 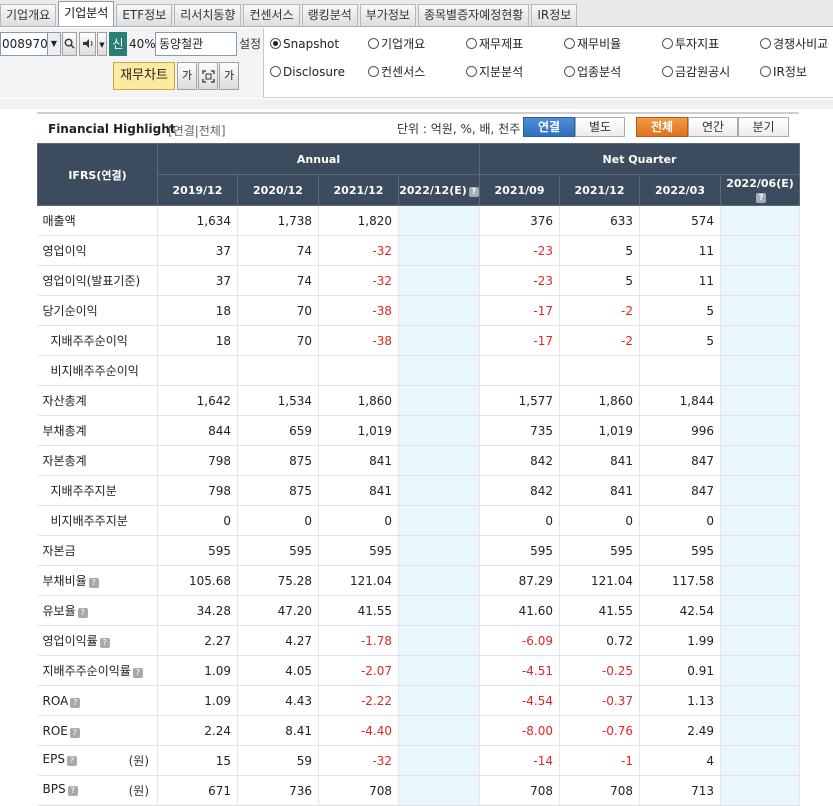 What do you see at coordinates (97, 174) in the screenshot?
I see `table-corner-header: IFRS(연결)` at bounding box center [97, 174].